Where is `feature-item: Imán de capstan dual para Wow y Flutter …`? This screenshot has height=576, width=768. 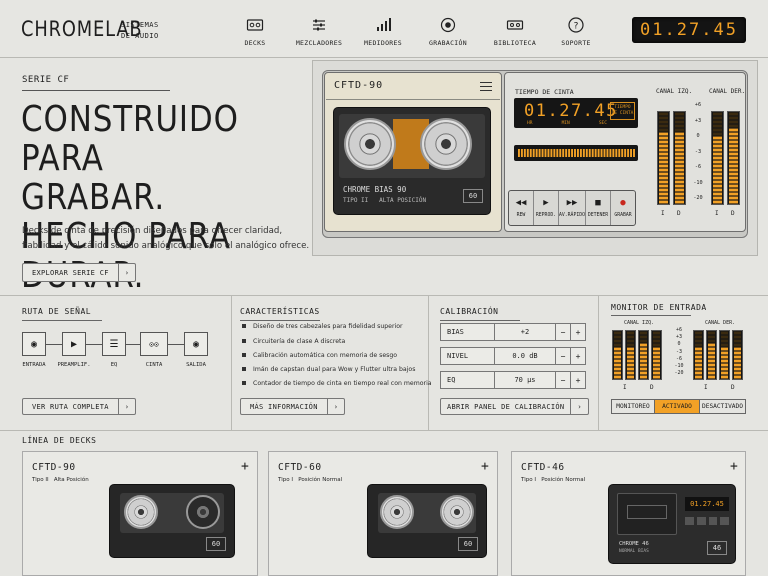
feature-item: Imán de capstan dual para Wow y Flutter … is located at coordinates (328, 369).